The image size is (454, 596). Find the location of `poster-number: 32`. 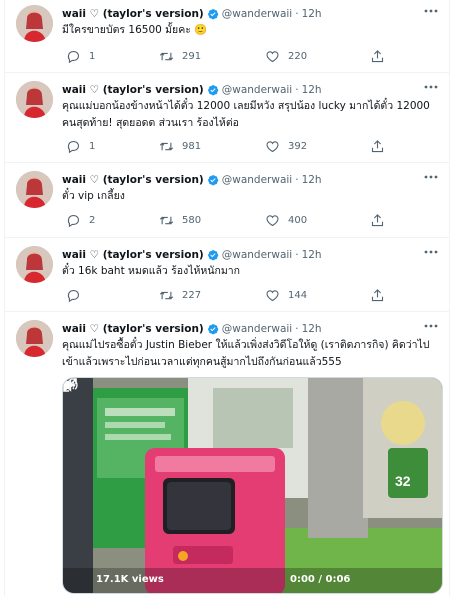

poster-number: 32 is located at coordinates (403, 481).